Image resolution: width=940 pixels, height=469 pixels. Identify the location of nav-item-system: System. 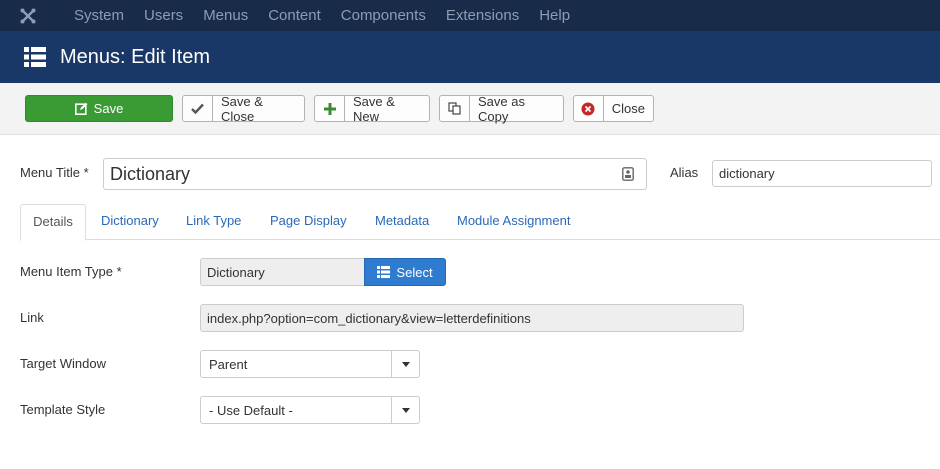
(99, 15).